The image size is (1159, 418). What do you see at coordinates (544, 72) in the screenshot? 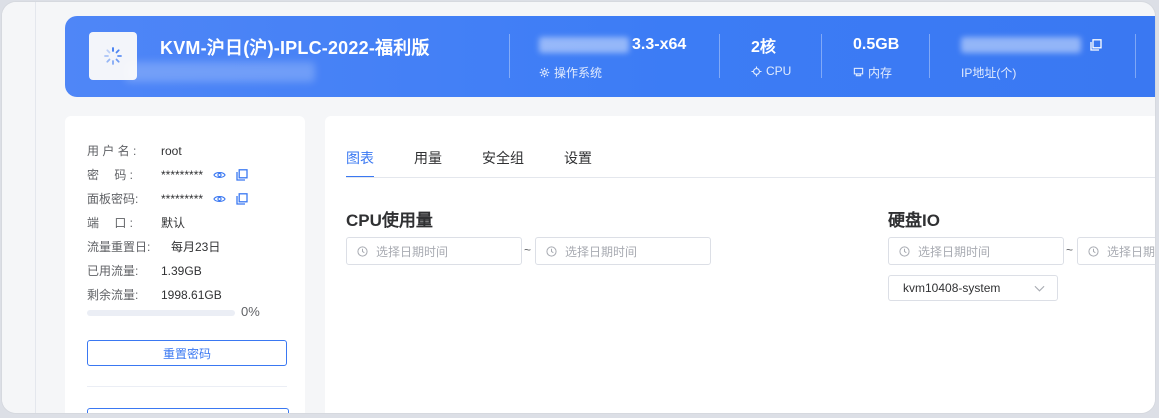
I see `gear-icon` at bounding box center [544, 72].